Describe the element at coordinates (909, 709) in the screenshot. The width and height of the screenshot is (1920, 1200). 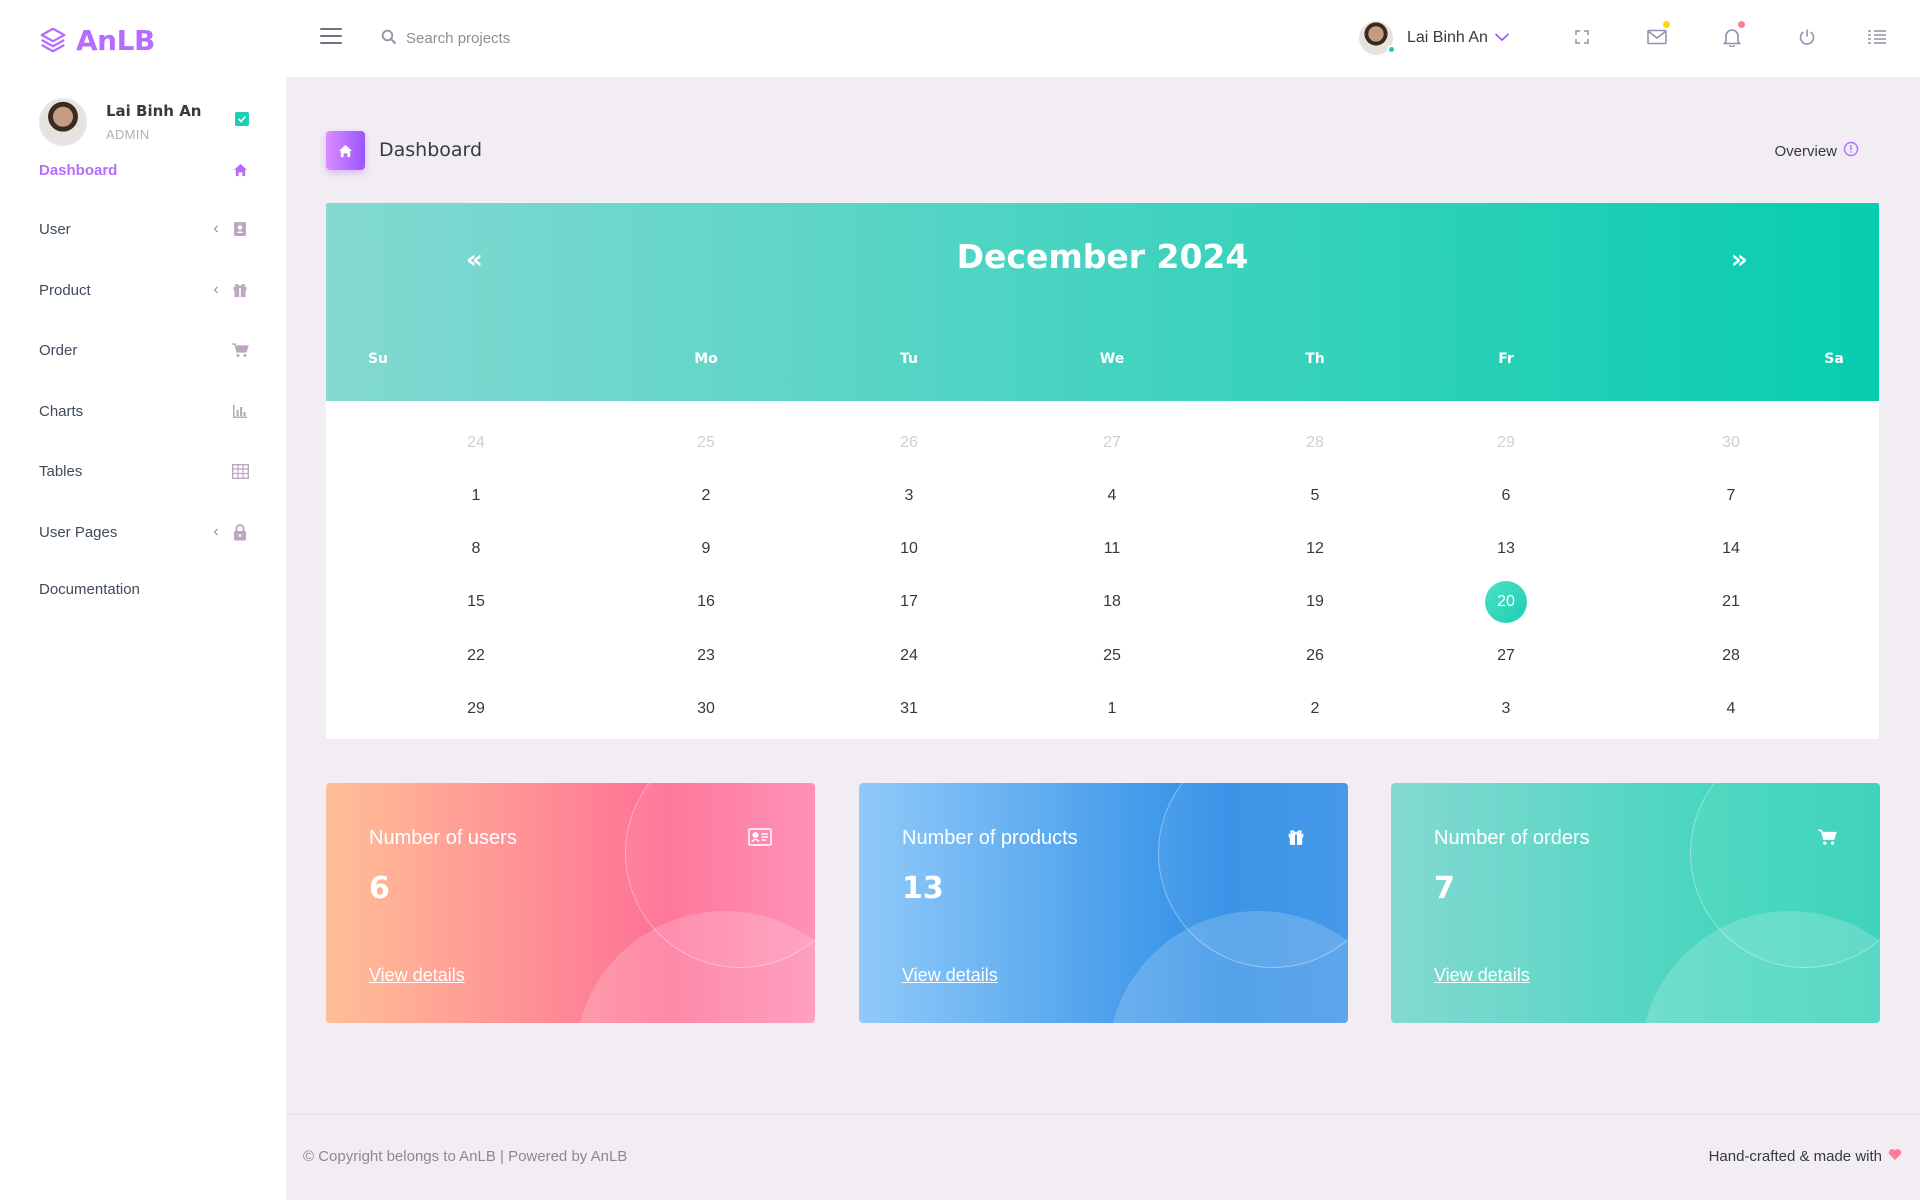
I see `calendar-day: 31` at that location.